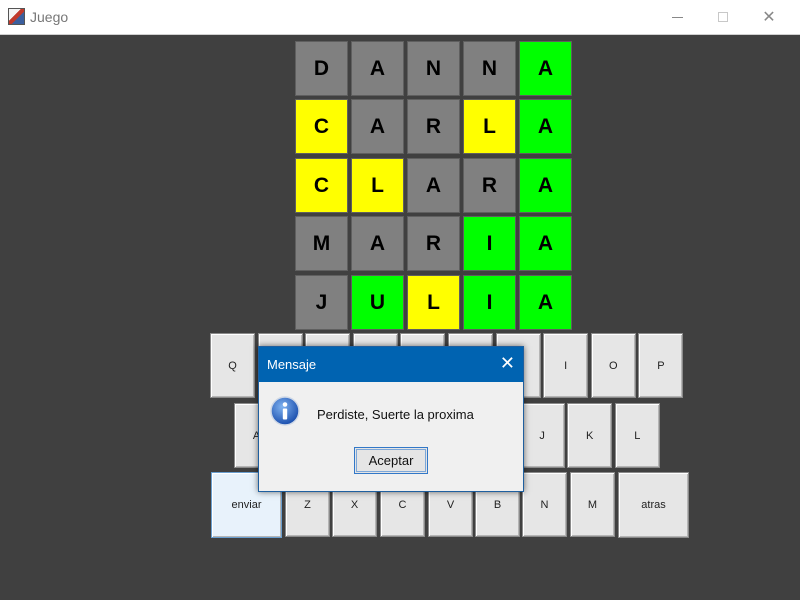 The height and width of the screenshot is (600, 800). I want to click on board-cell: M, so click(321, 243).